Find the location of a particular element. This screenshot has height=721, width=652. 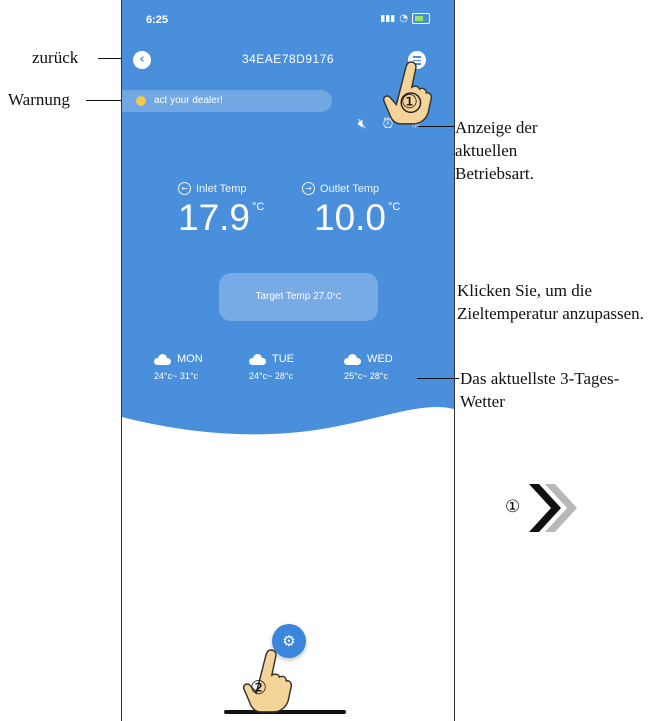

callout-mode: Anzeige der aktuellen Betriebsart. is located at coordinates (496, 150).